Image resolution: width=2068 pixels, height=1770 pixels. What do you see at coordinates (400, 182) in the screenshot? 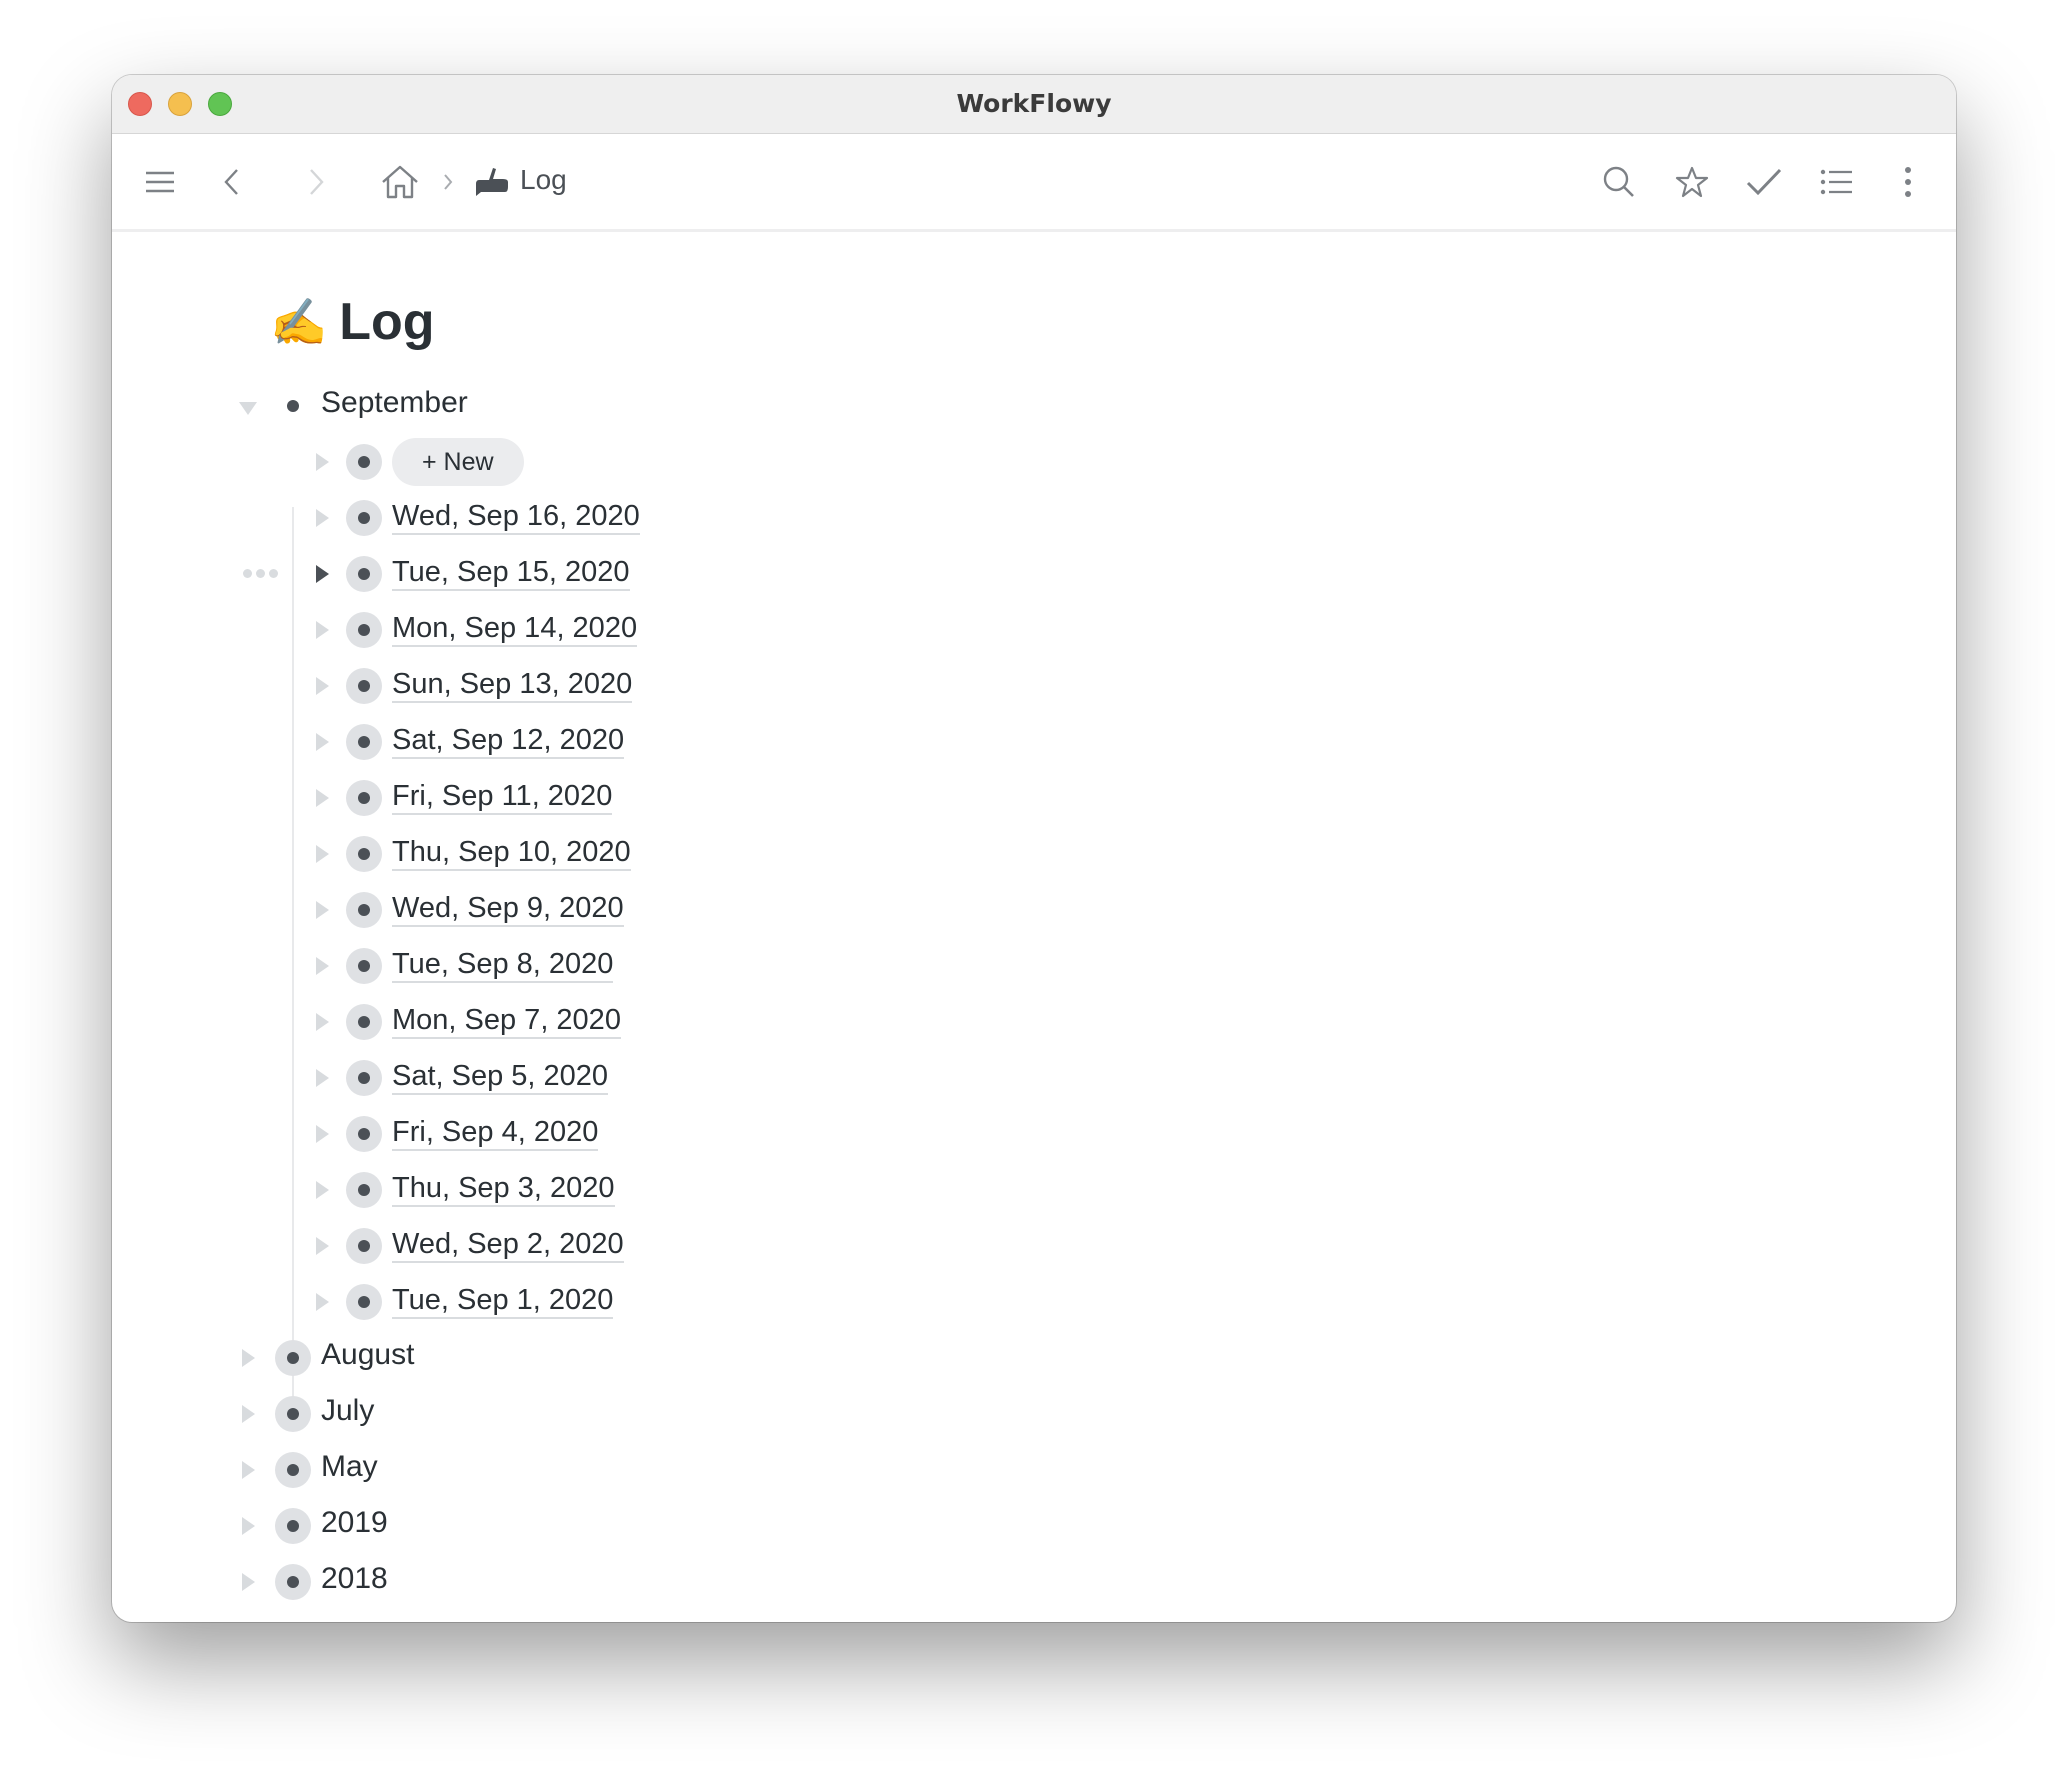
I see `home-icon` at bounding box center [400, 182].